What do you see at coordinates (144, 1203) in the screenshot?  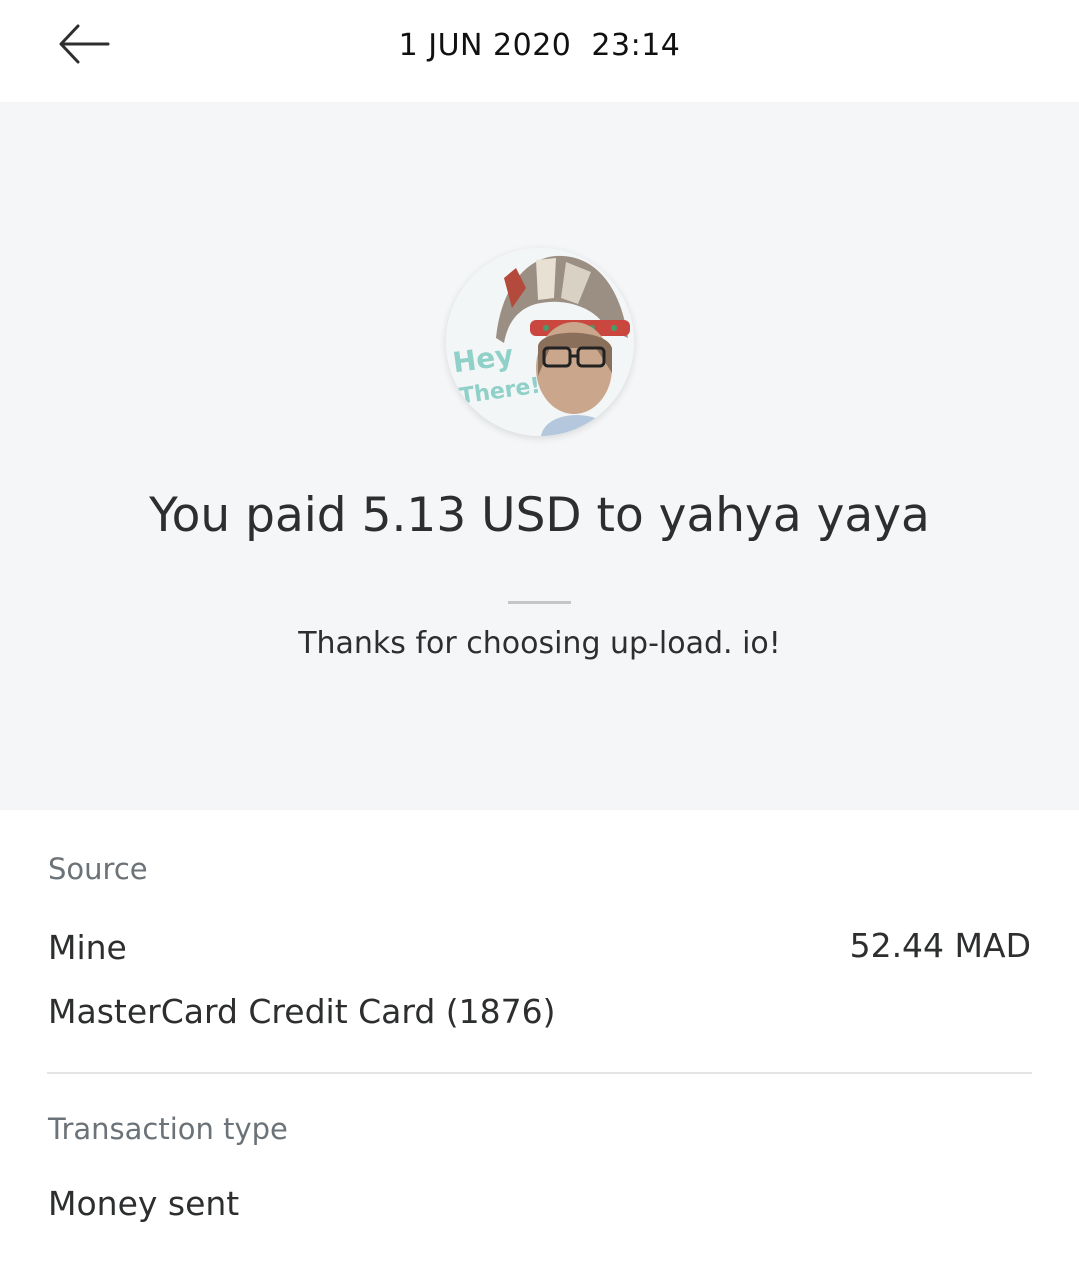 I see `transaction-type-value: Money sent` at bounding box center [144, 1203].